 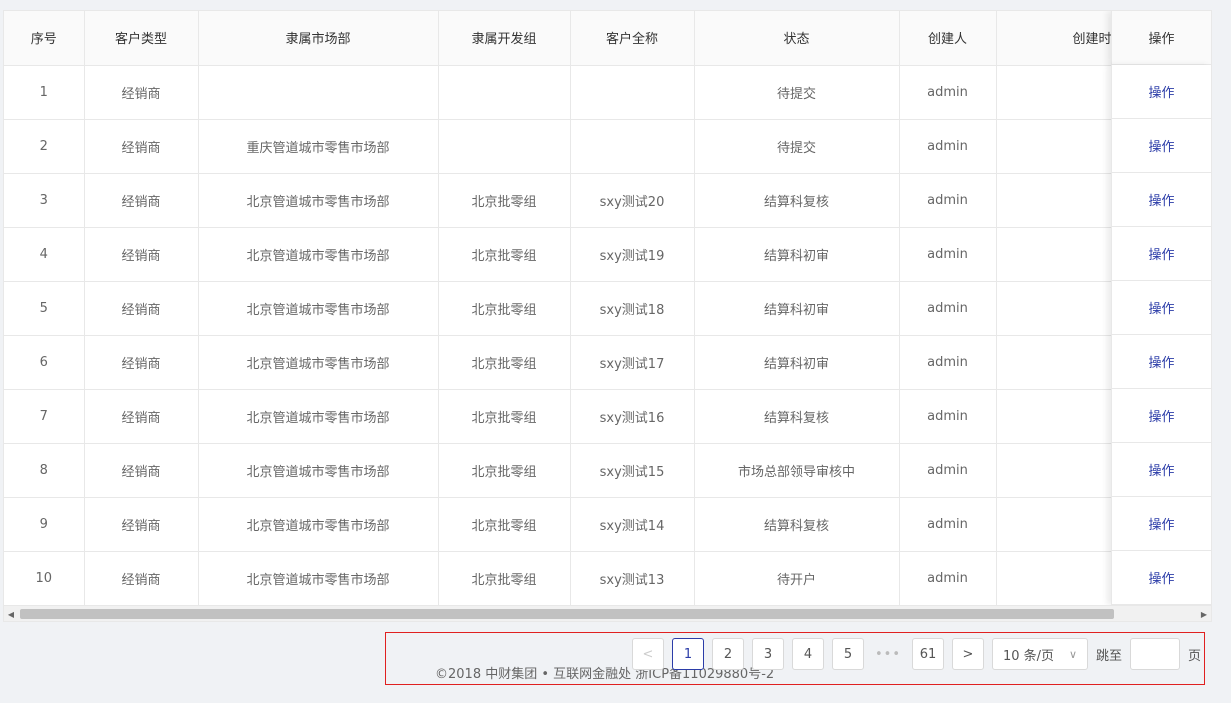 I want to click on page-button-2: 2, so click(x=728, y=654).